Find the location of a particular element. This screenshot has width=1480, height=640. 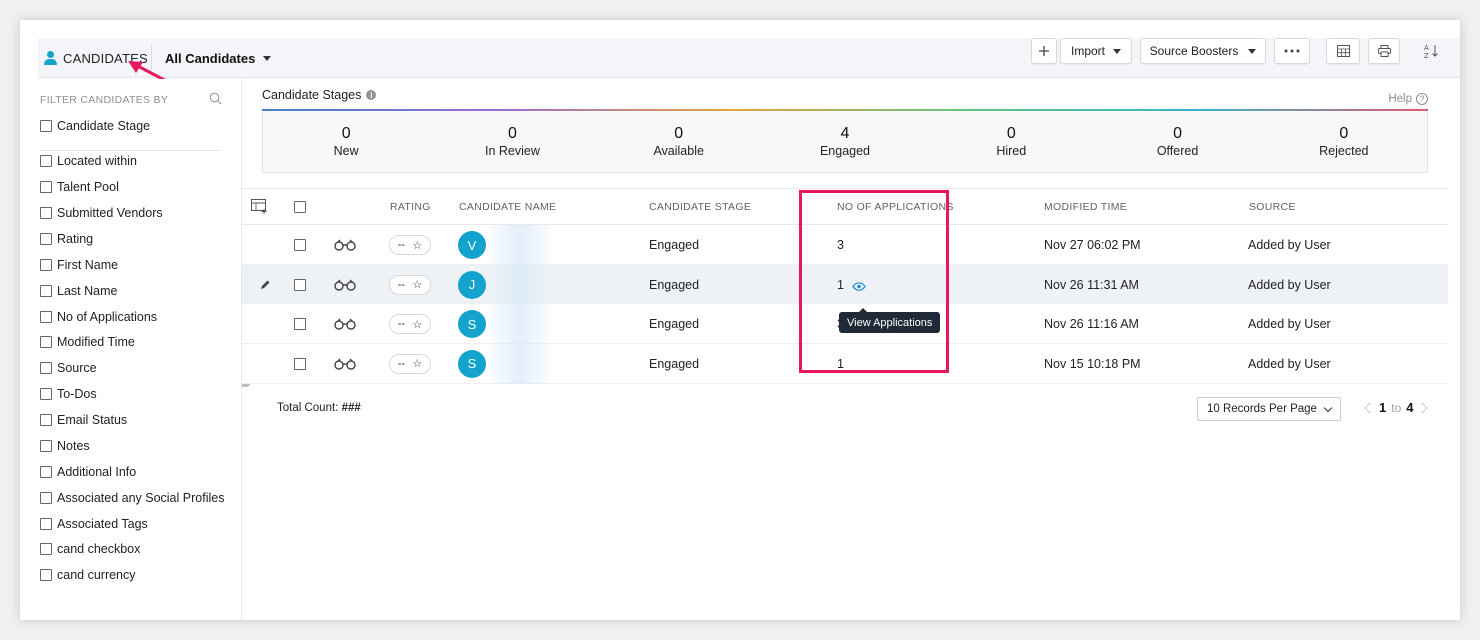

filter-item: Email Status is located at coordinates (83, 420).